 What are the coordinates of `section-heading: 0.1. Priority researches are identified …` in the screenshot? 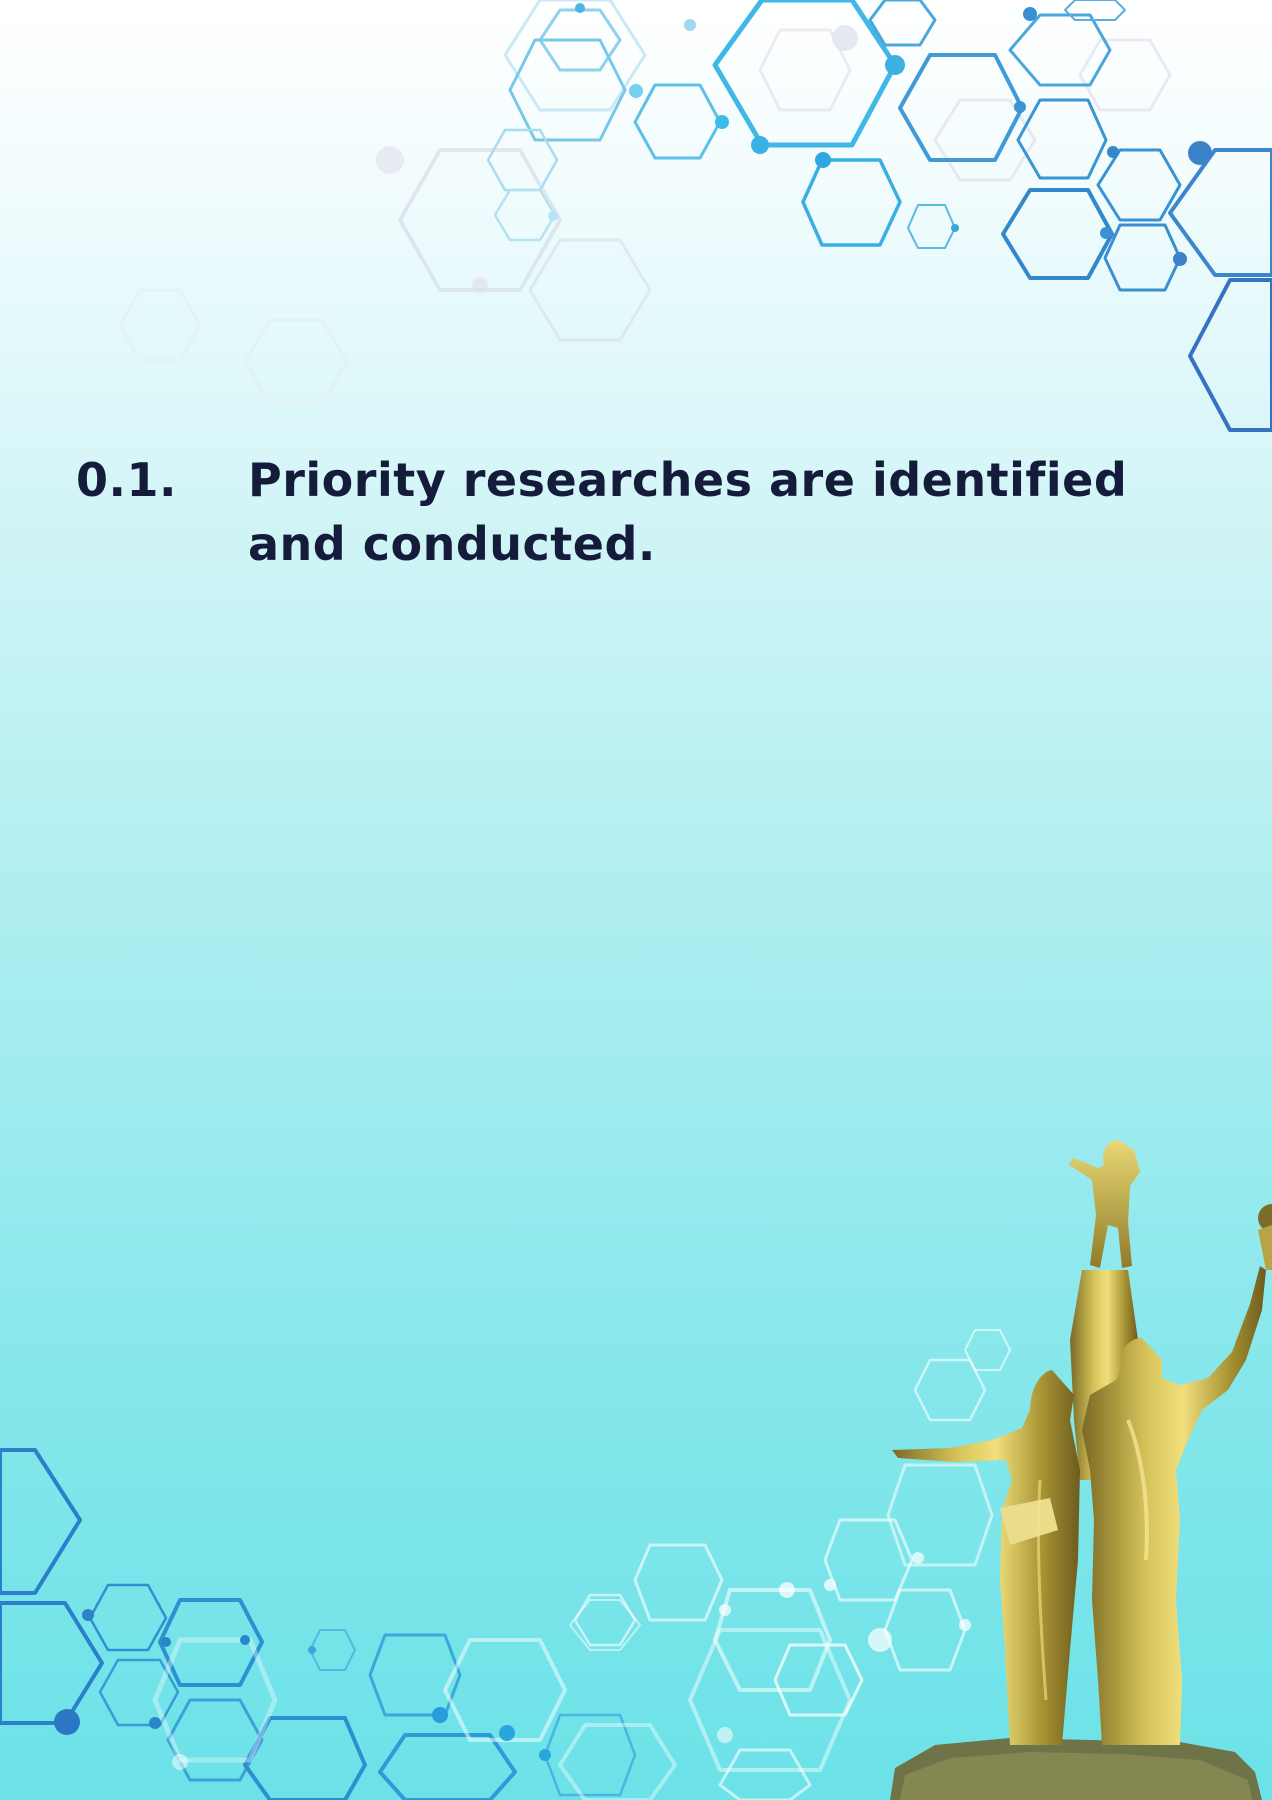 It's located at (636, 512).